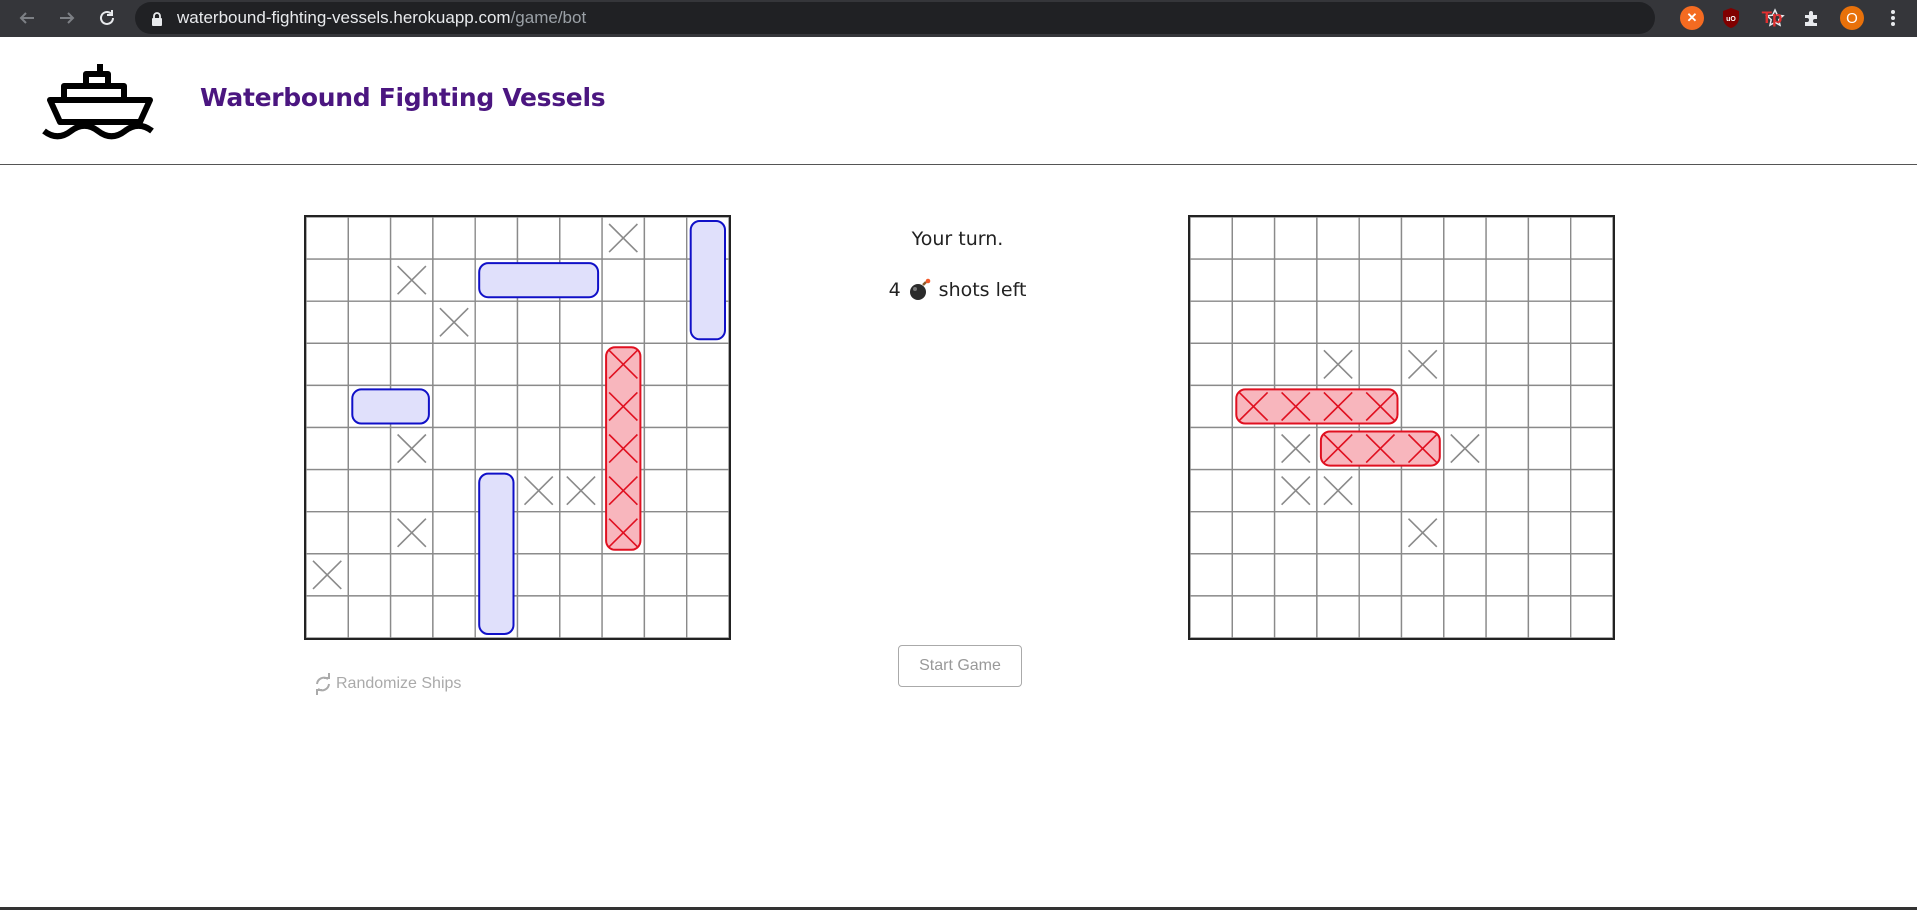  What do you see at coordinates (67, 18) in the screenshot?
I see `forward-button` at bounding box center [67, 18].